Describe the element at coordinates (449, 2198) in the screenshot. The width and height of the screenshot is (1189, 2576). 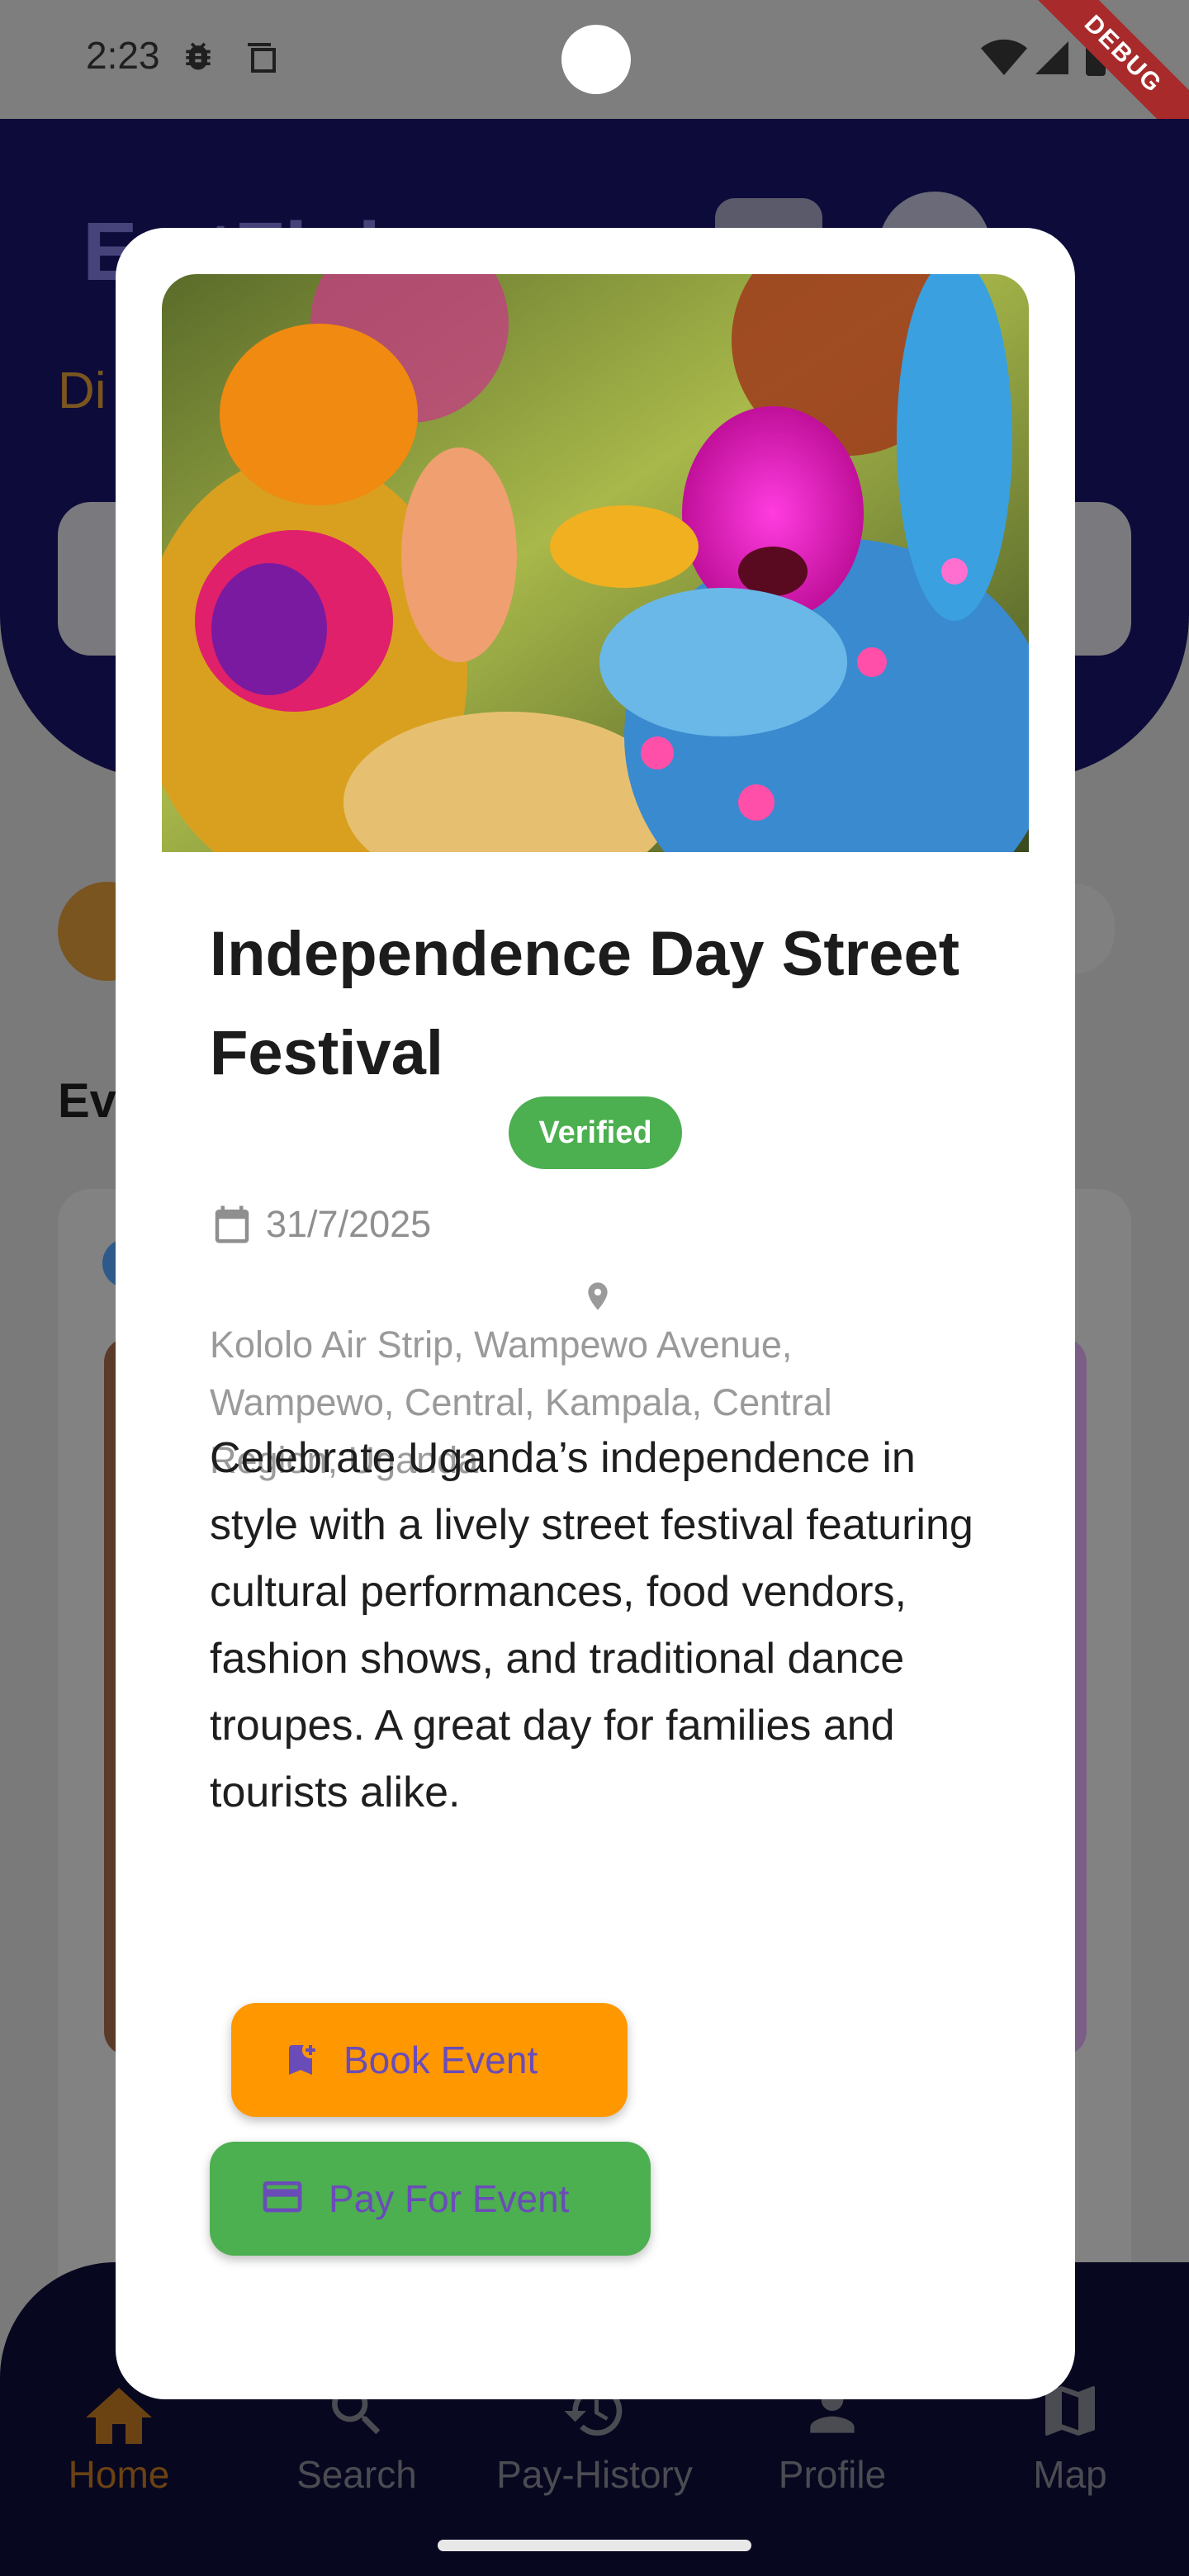
I see `pay-event-label: Pay For Event` at that location.